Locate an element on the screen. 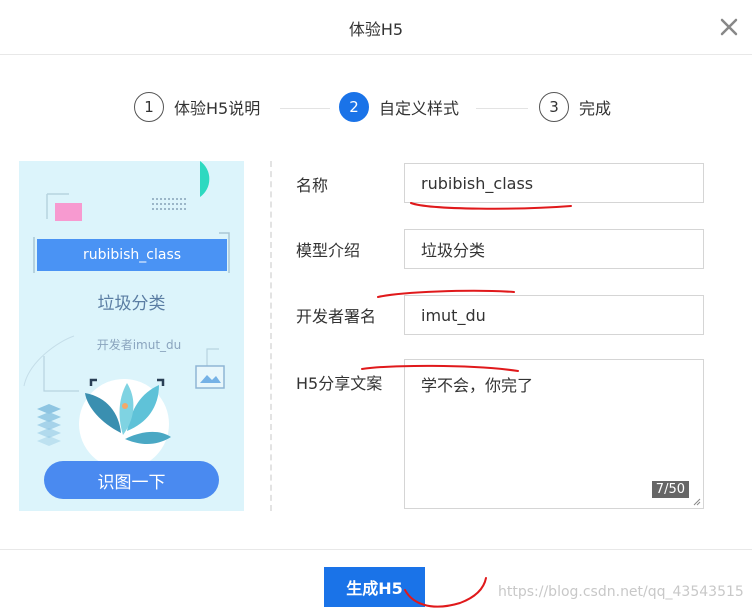  step-2: 2 自定义样式 is located at coordinates (399, 107).